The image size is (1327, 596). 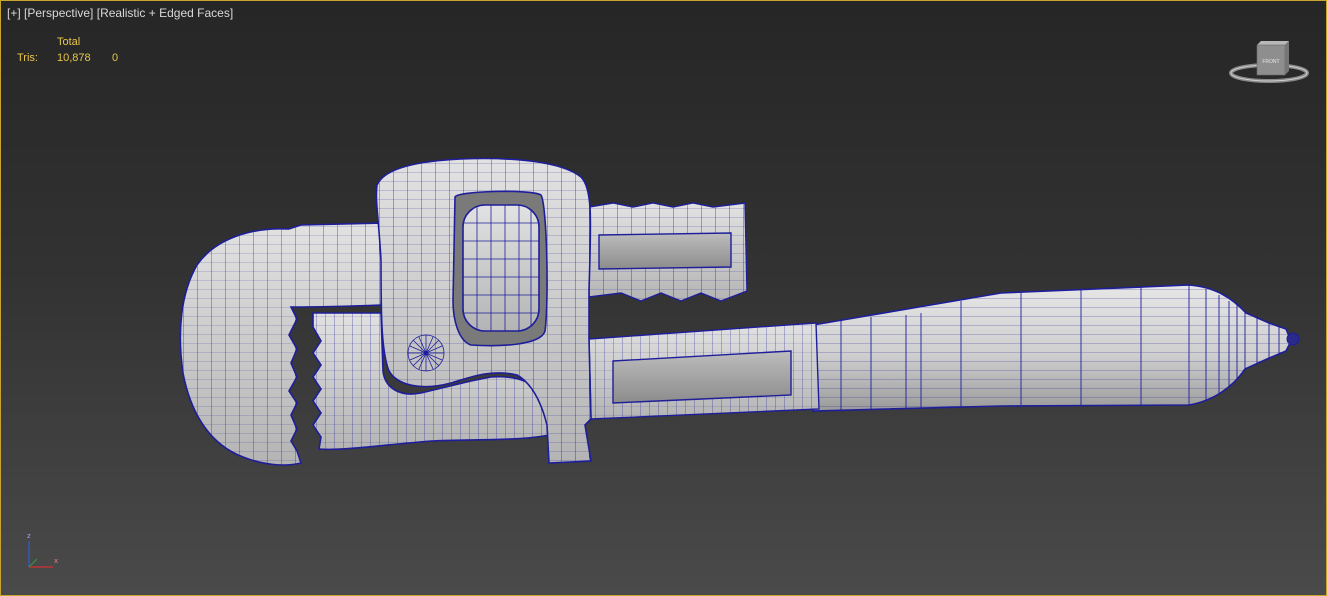 I want to click on wrench-shank, so click(x=704, y=371).